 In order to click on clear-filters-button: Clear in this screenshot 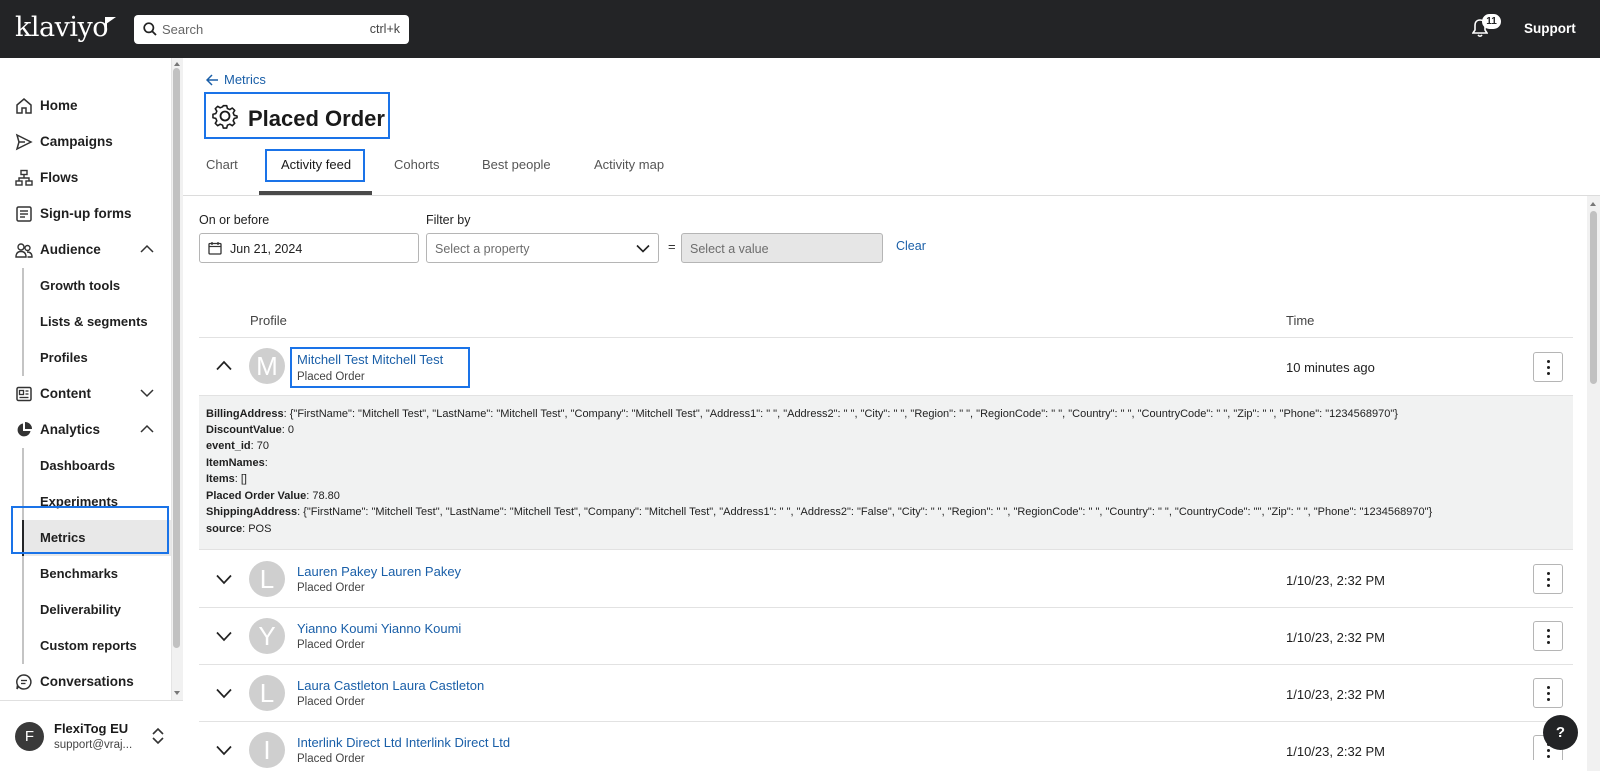, I will do `click(911, 246)`.